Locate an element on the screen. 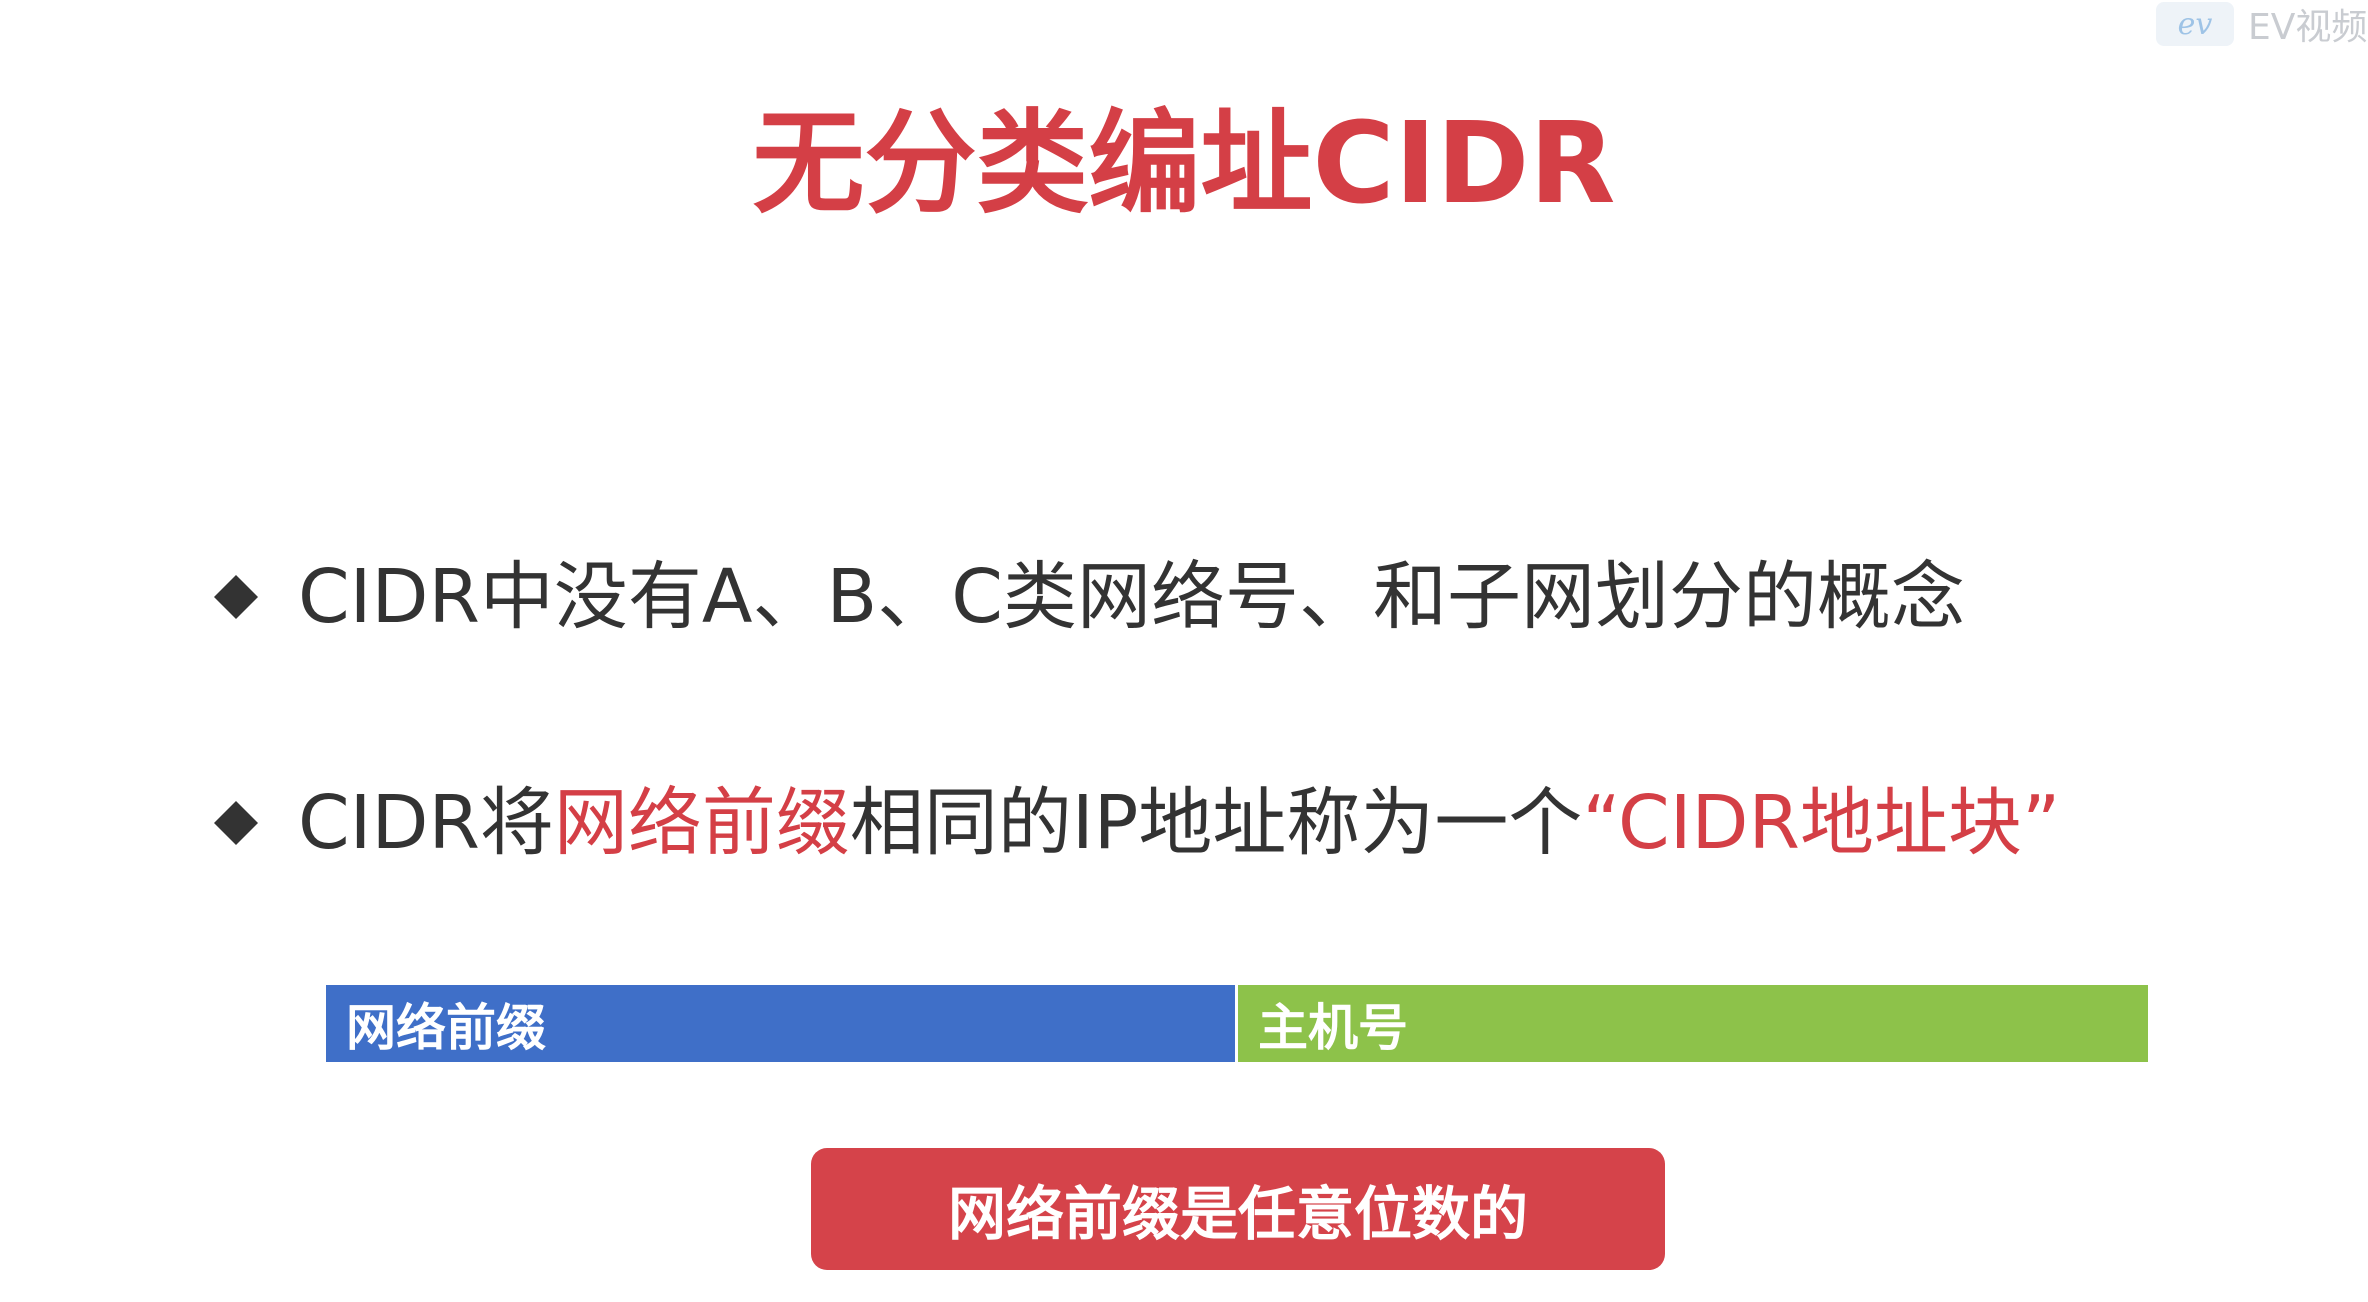  bullet-item-1: CIDR中没有A、B、C类网络号、和子网划分的概念 is located at coordinates (1082, 597).